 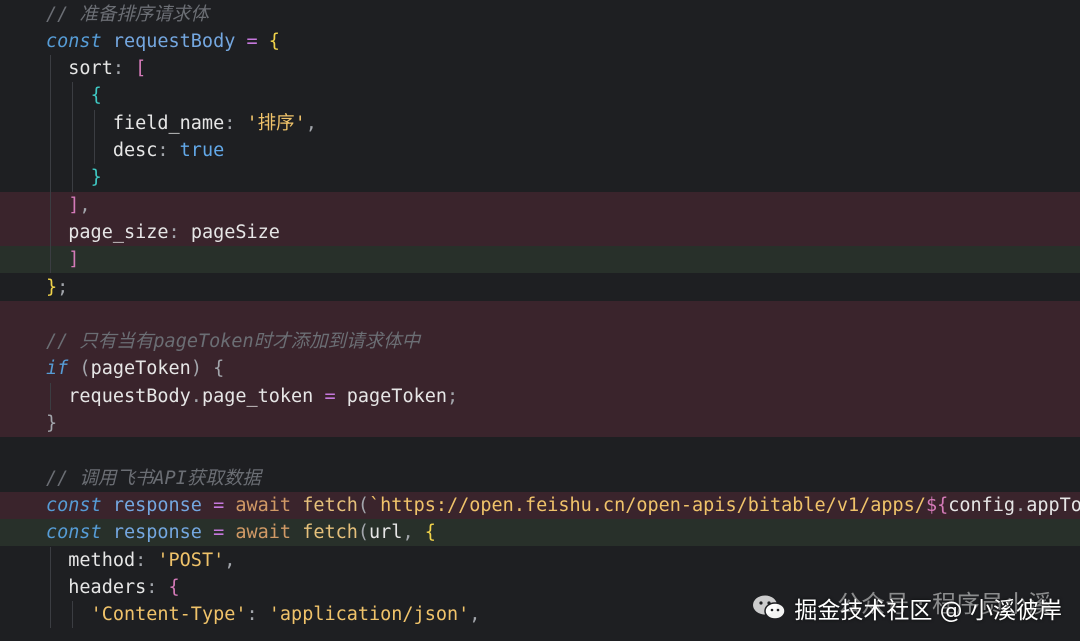 What do you see at coordinates (235, 232) in the screenshot?
I see `code-token: pageSize` at bounding box center [235, 232].